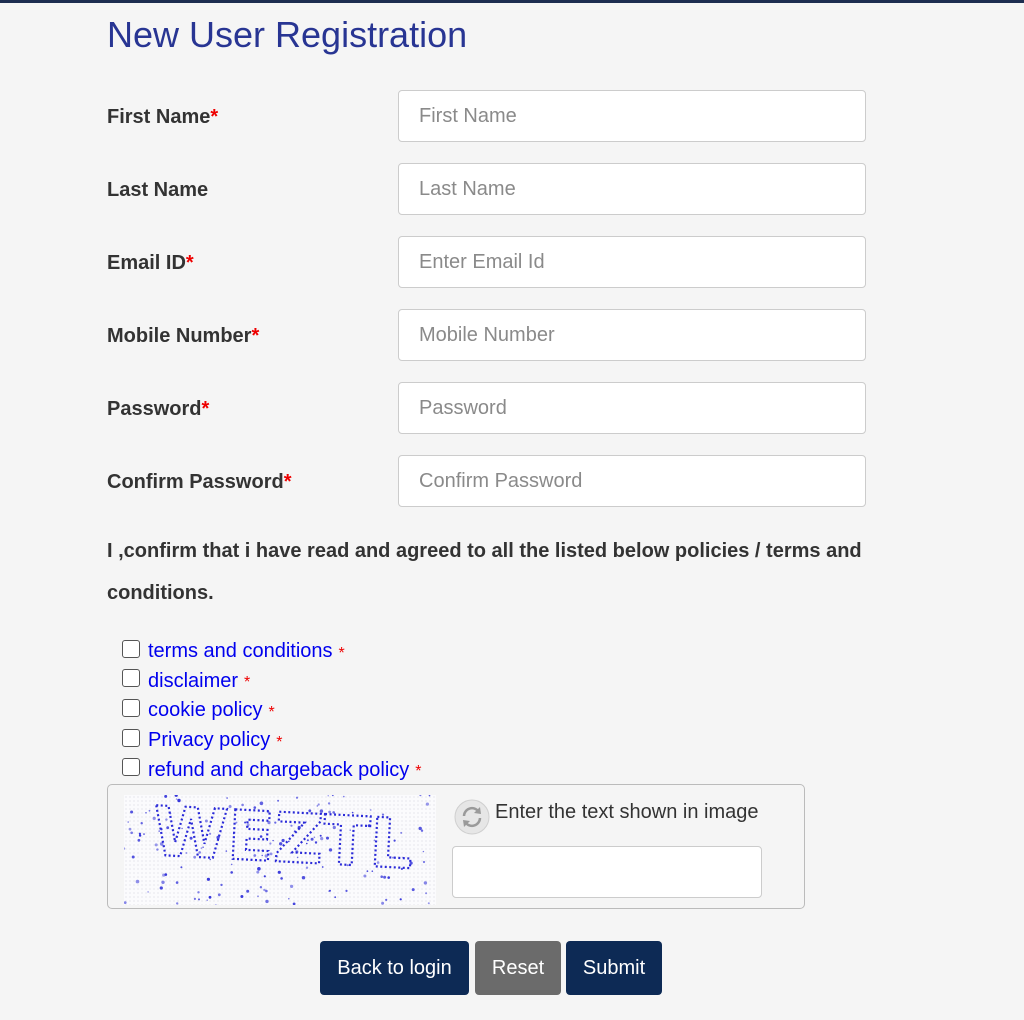  What do you see at coordinates (131, 737) in the screenshot?
I see `privacy-checkbox` at bounding box center [131, 737].